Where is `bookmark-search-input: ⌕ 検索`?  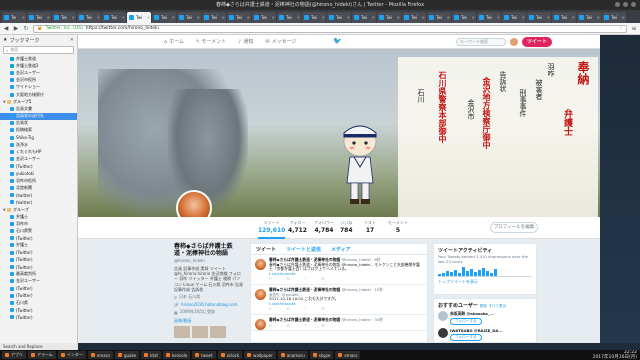
bookmark-search-input: ⌕ 検索 is located at coordinates (38, 50).